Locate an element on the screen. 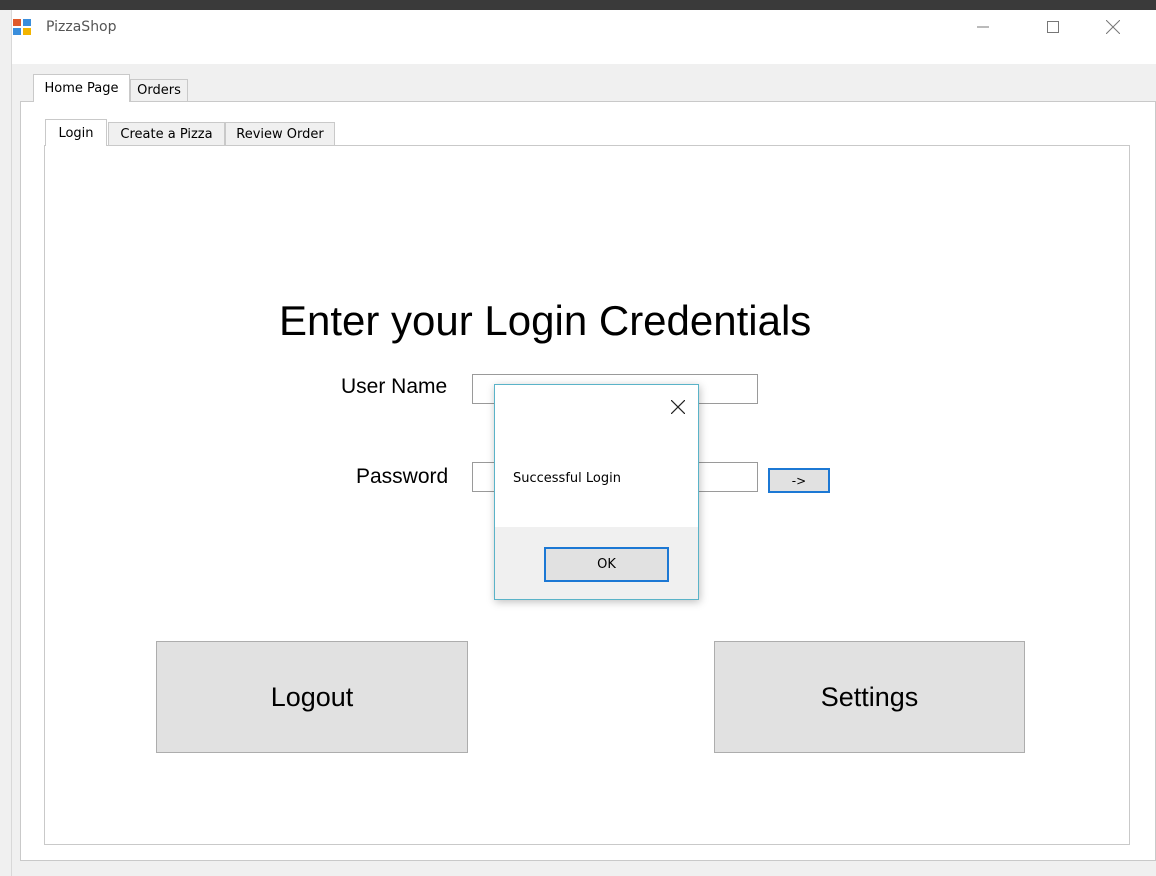 The image size is (1156, 876). minimize-icon is located at coordinates (983, 27).